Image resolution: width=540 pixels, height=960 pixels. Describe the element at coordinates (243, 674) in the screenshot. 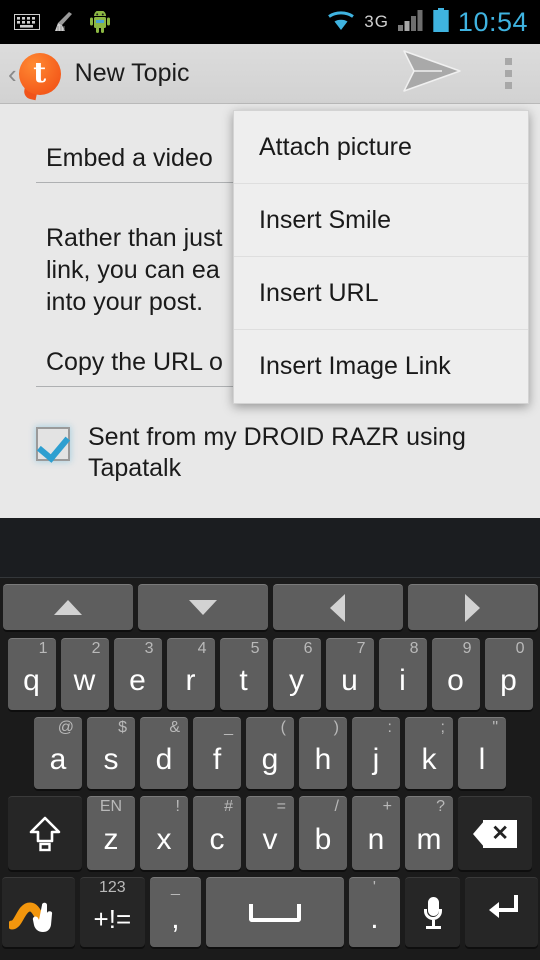

I see `key-t: 5 t` at that location.